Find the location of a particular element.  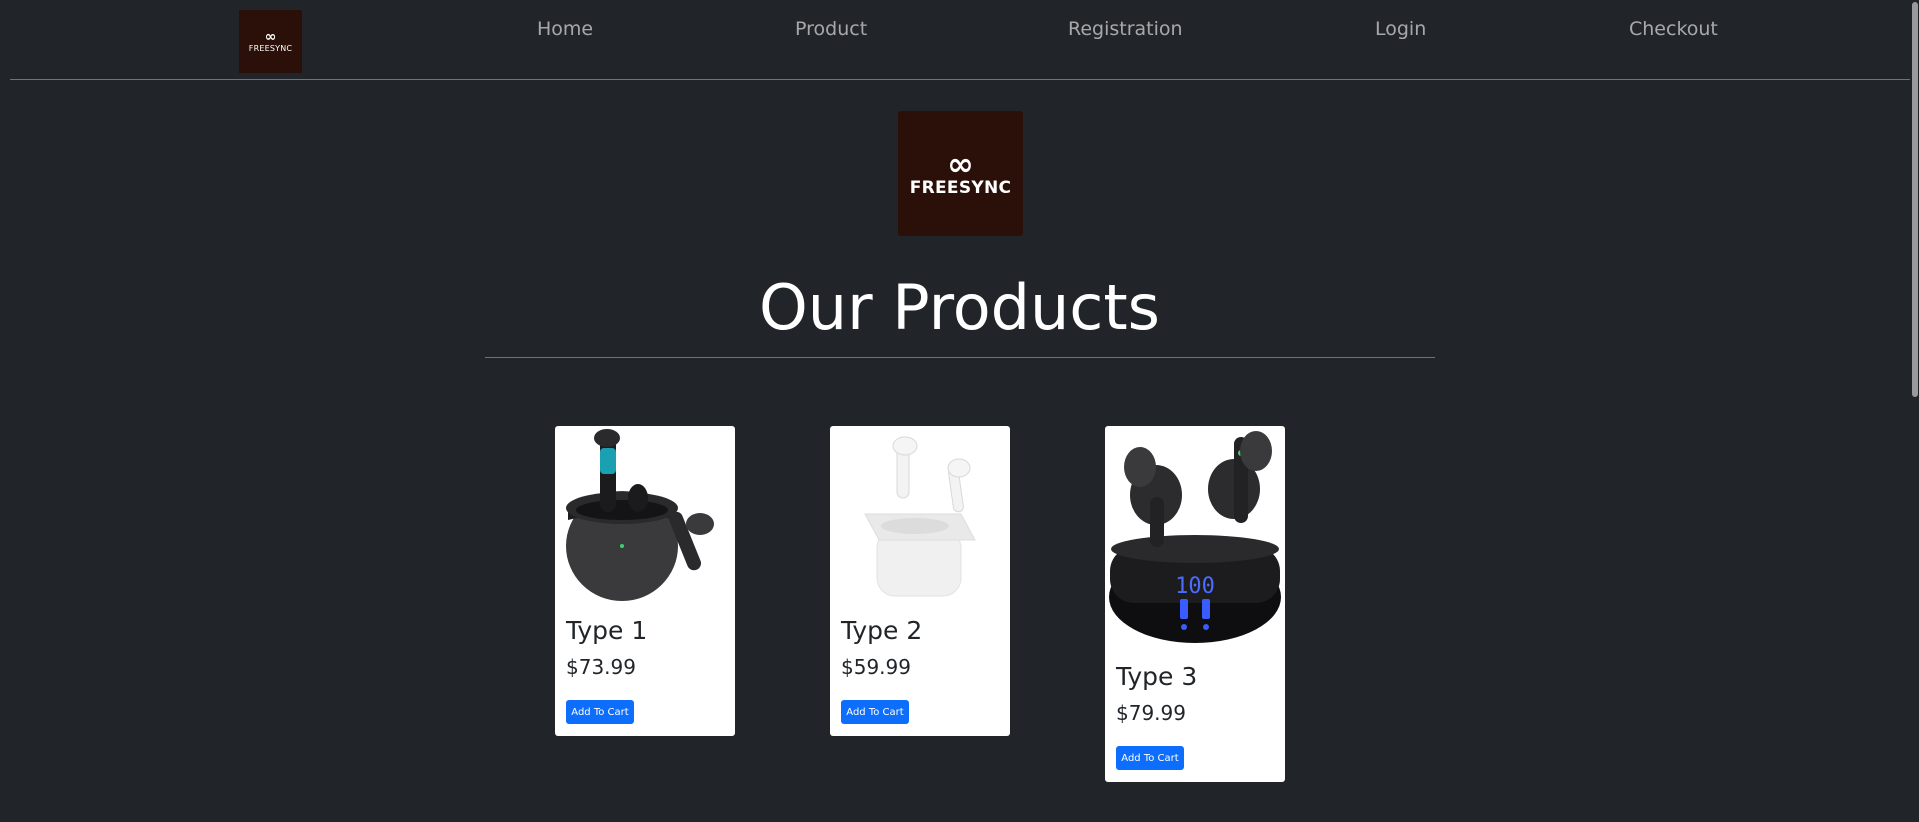

nav-link-checkout: Checkout is located at coordinates (1673, 29).